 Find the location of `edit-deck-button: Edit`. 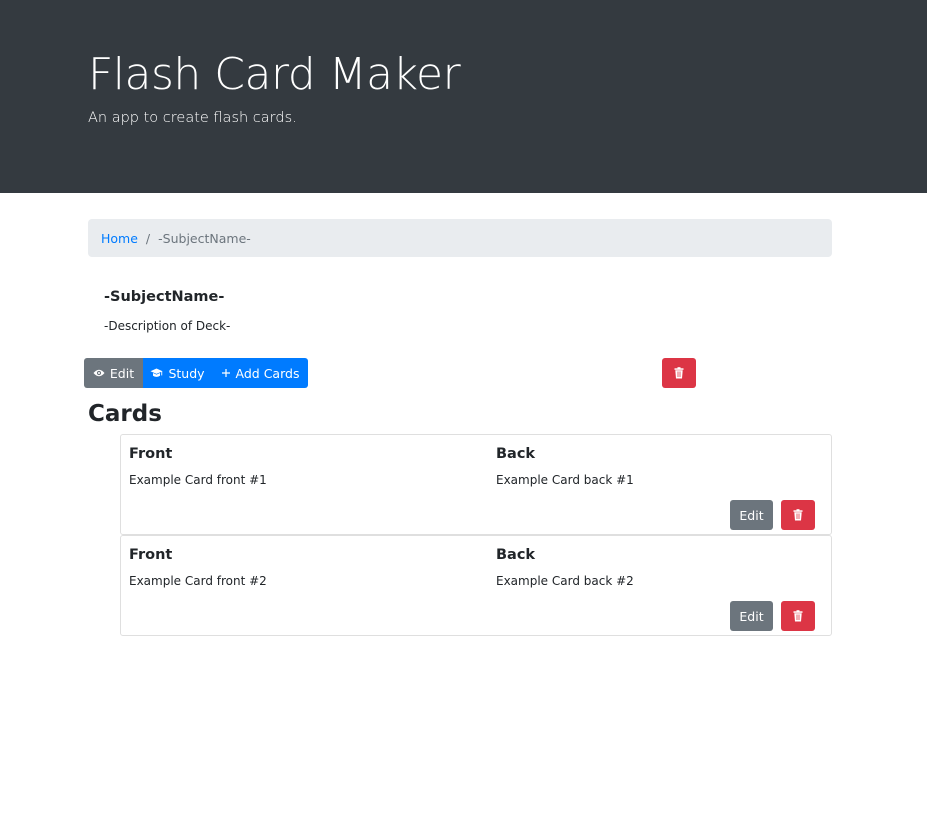

edit-deck-button: Edit is located at coordinates (113, 373).